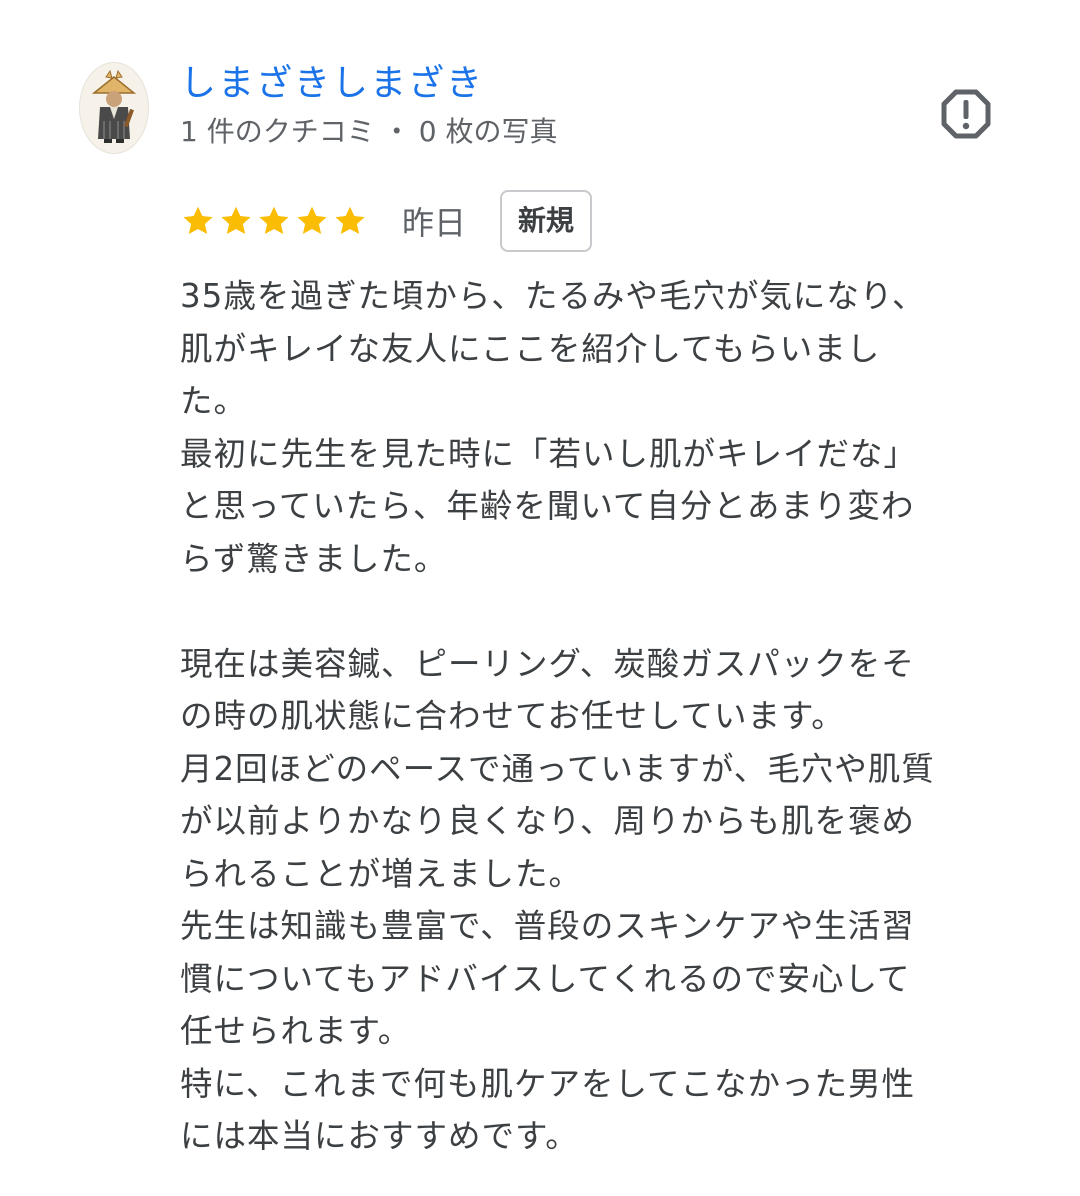 The image size is (1080, 1196). Describe the element at coordinates (547, 663) in the screenshot. I see `review-text-line: 現在は美容鍼、ピーリング、炭酸ガスパックをそ` at that location.